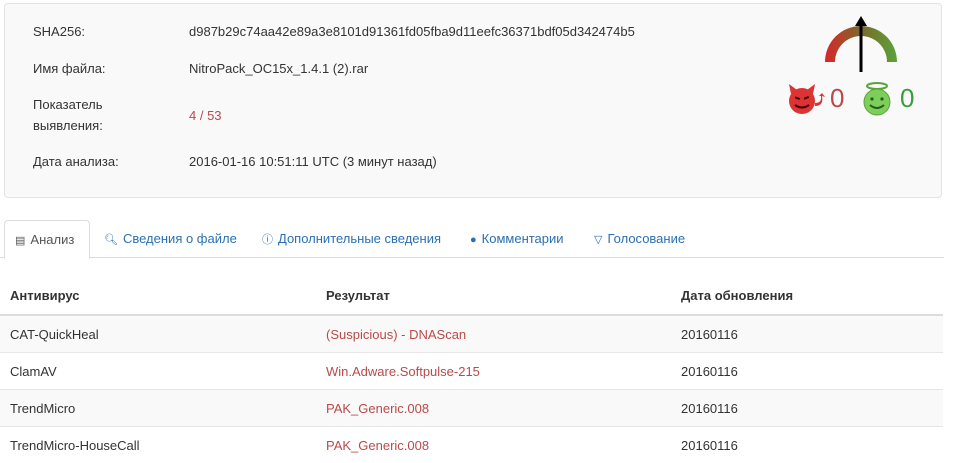 The width and height of the screenshot is (960, 463). I want to click on comment-icon: ●, so click(473, 240).